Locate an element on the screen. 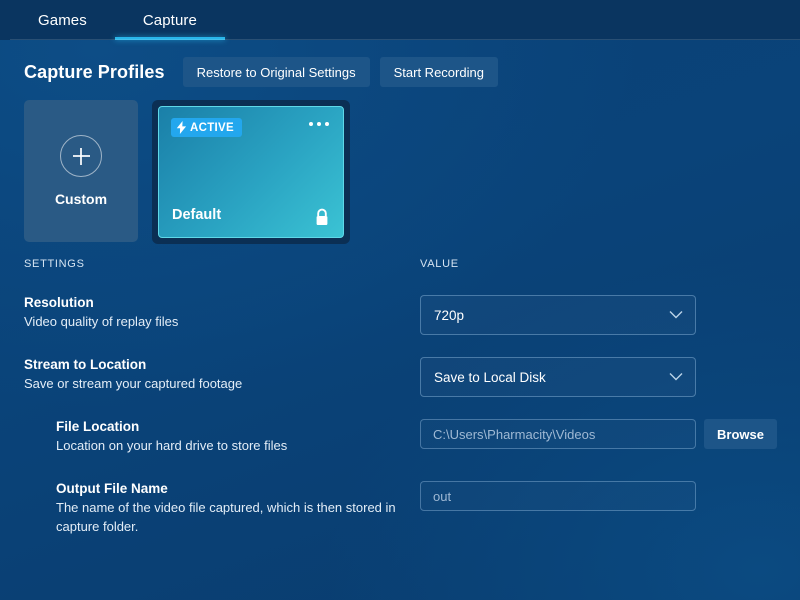 The width and height of the screenshot is (800, 600). browse-button: Browse is located at coordinates (740, 434).